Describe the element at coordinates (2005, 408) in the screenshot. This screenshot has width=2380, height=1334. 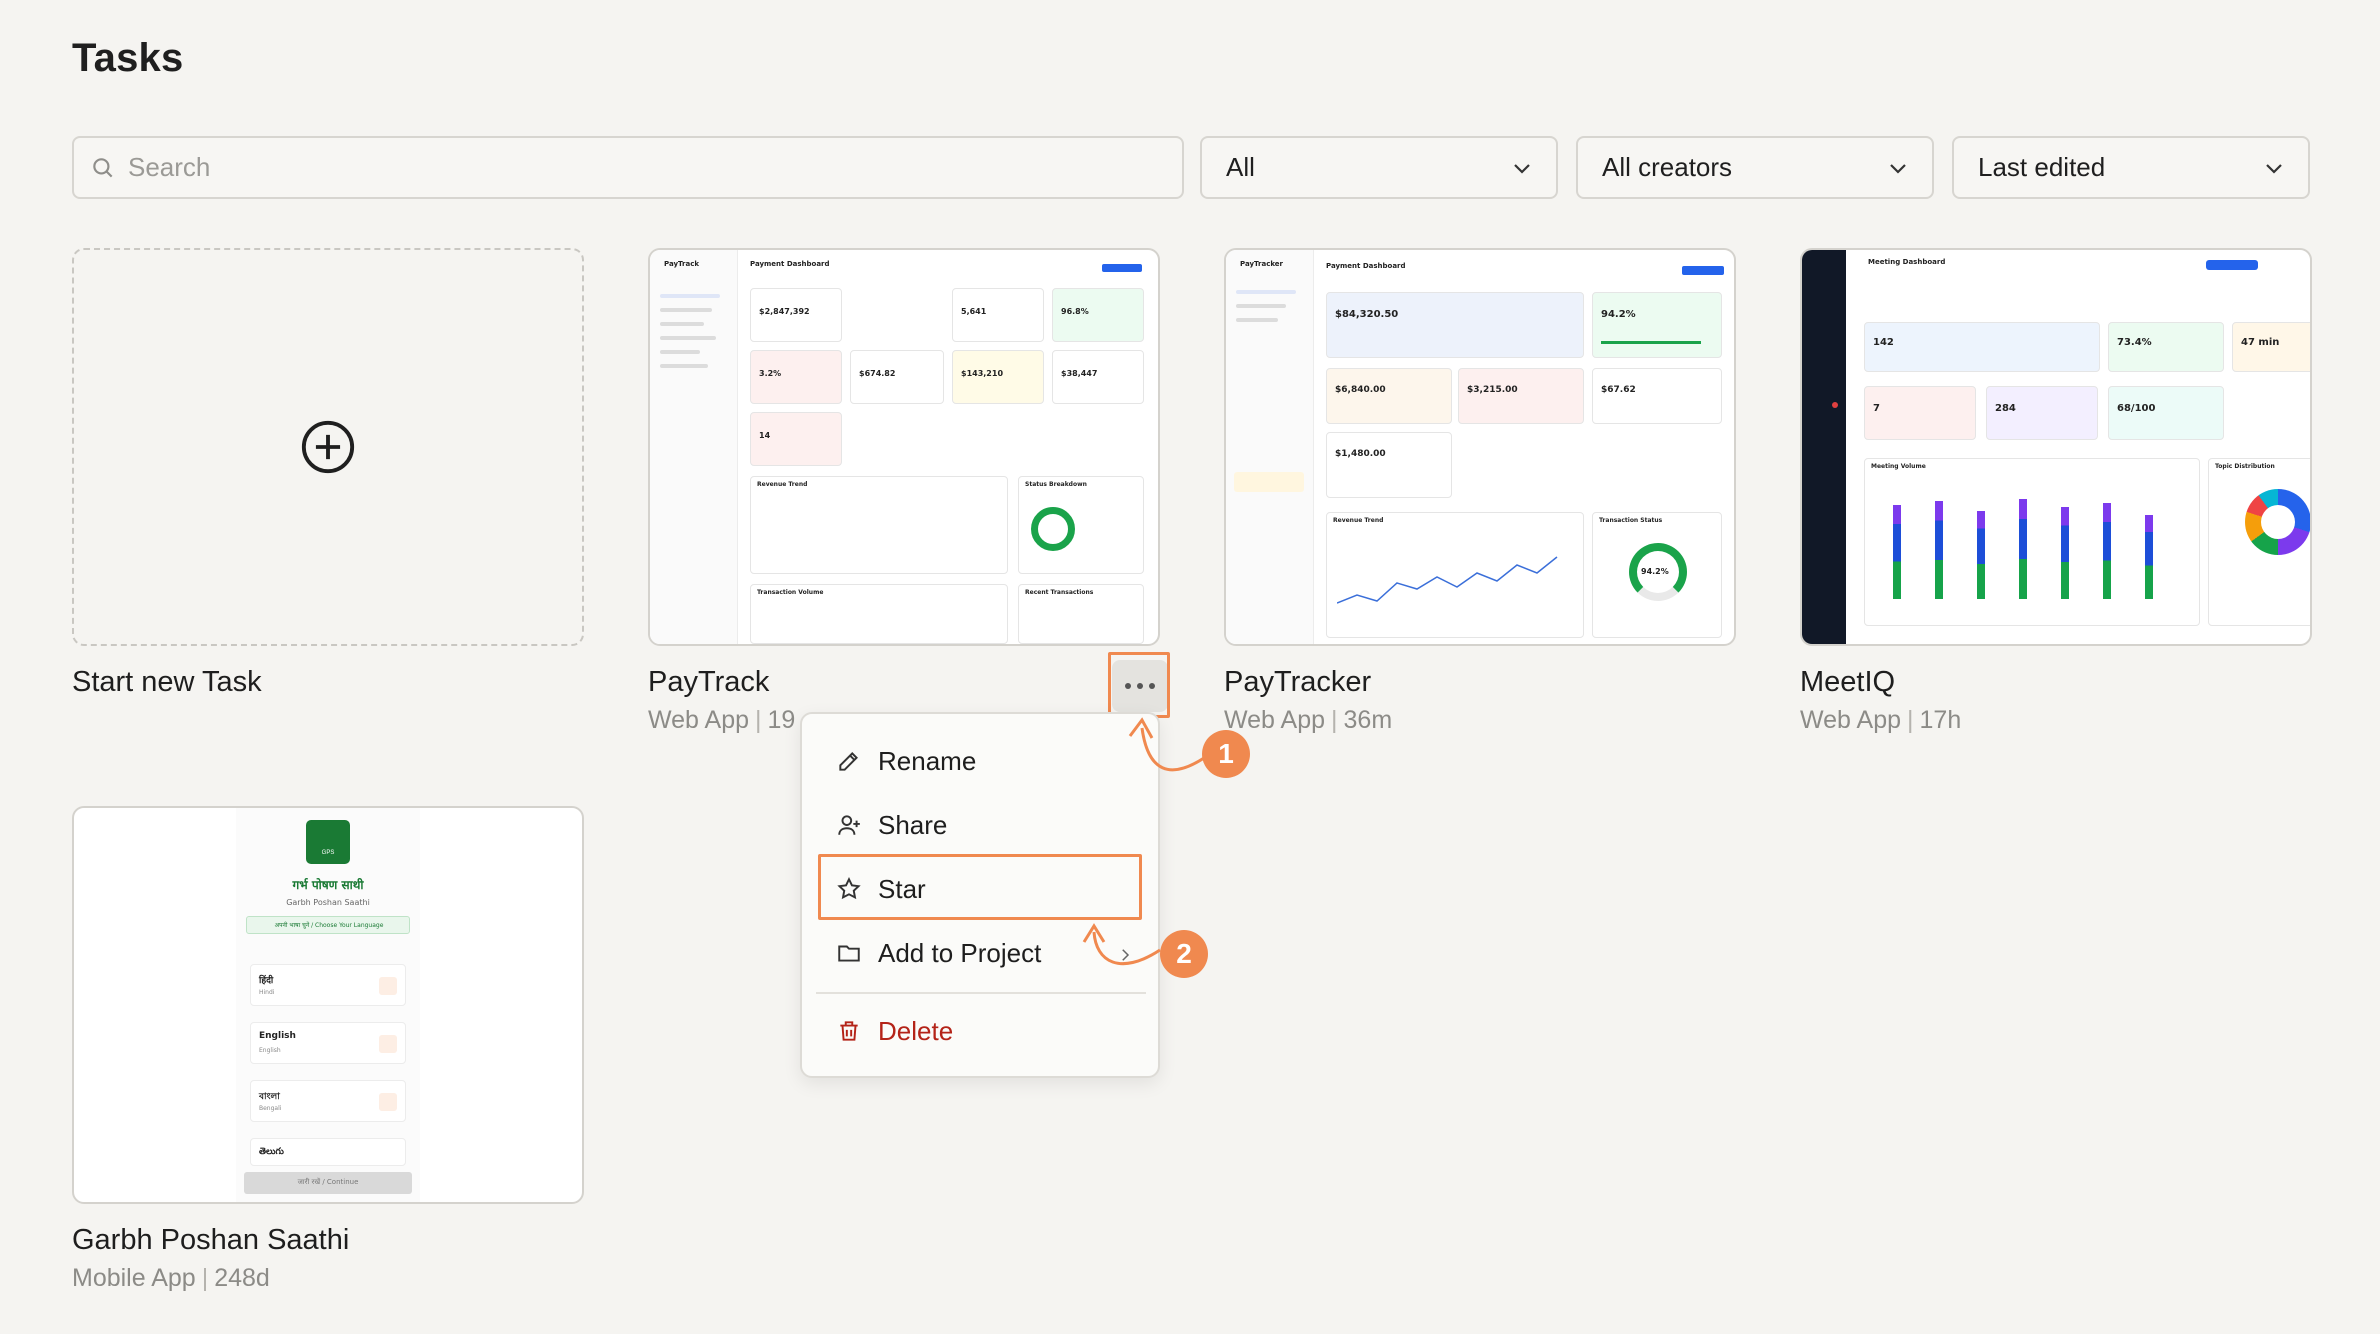
I see `kpi-value: 284` at that location.